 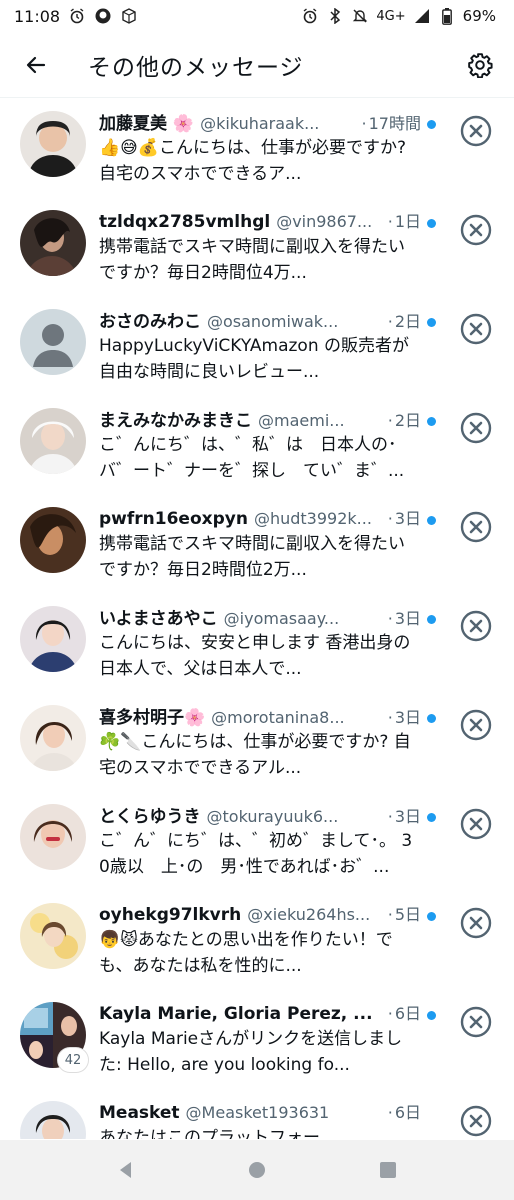 What do you see at coordinates (391, 16) in the screenshot?
I see `network-type: 4G+` at bounding box center [391, 16].